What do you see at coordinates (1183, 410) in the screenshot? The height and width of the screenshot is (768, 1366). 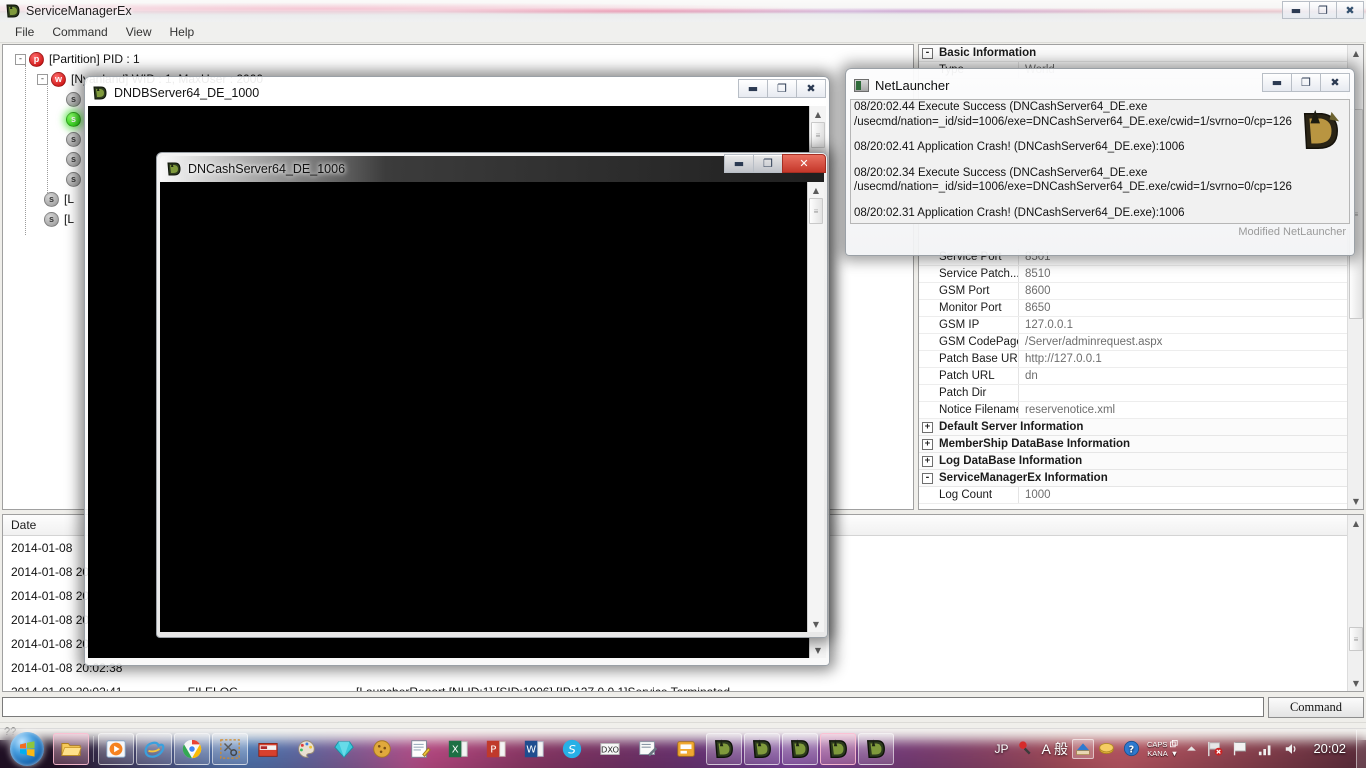 I see `prop-value: reservenotice.xml` at bounding box center [1183, 410].